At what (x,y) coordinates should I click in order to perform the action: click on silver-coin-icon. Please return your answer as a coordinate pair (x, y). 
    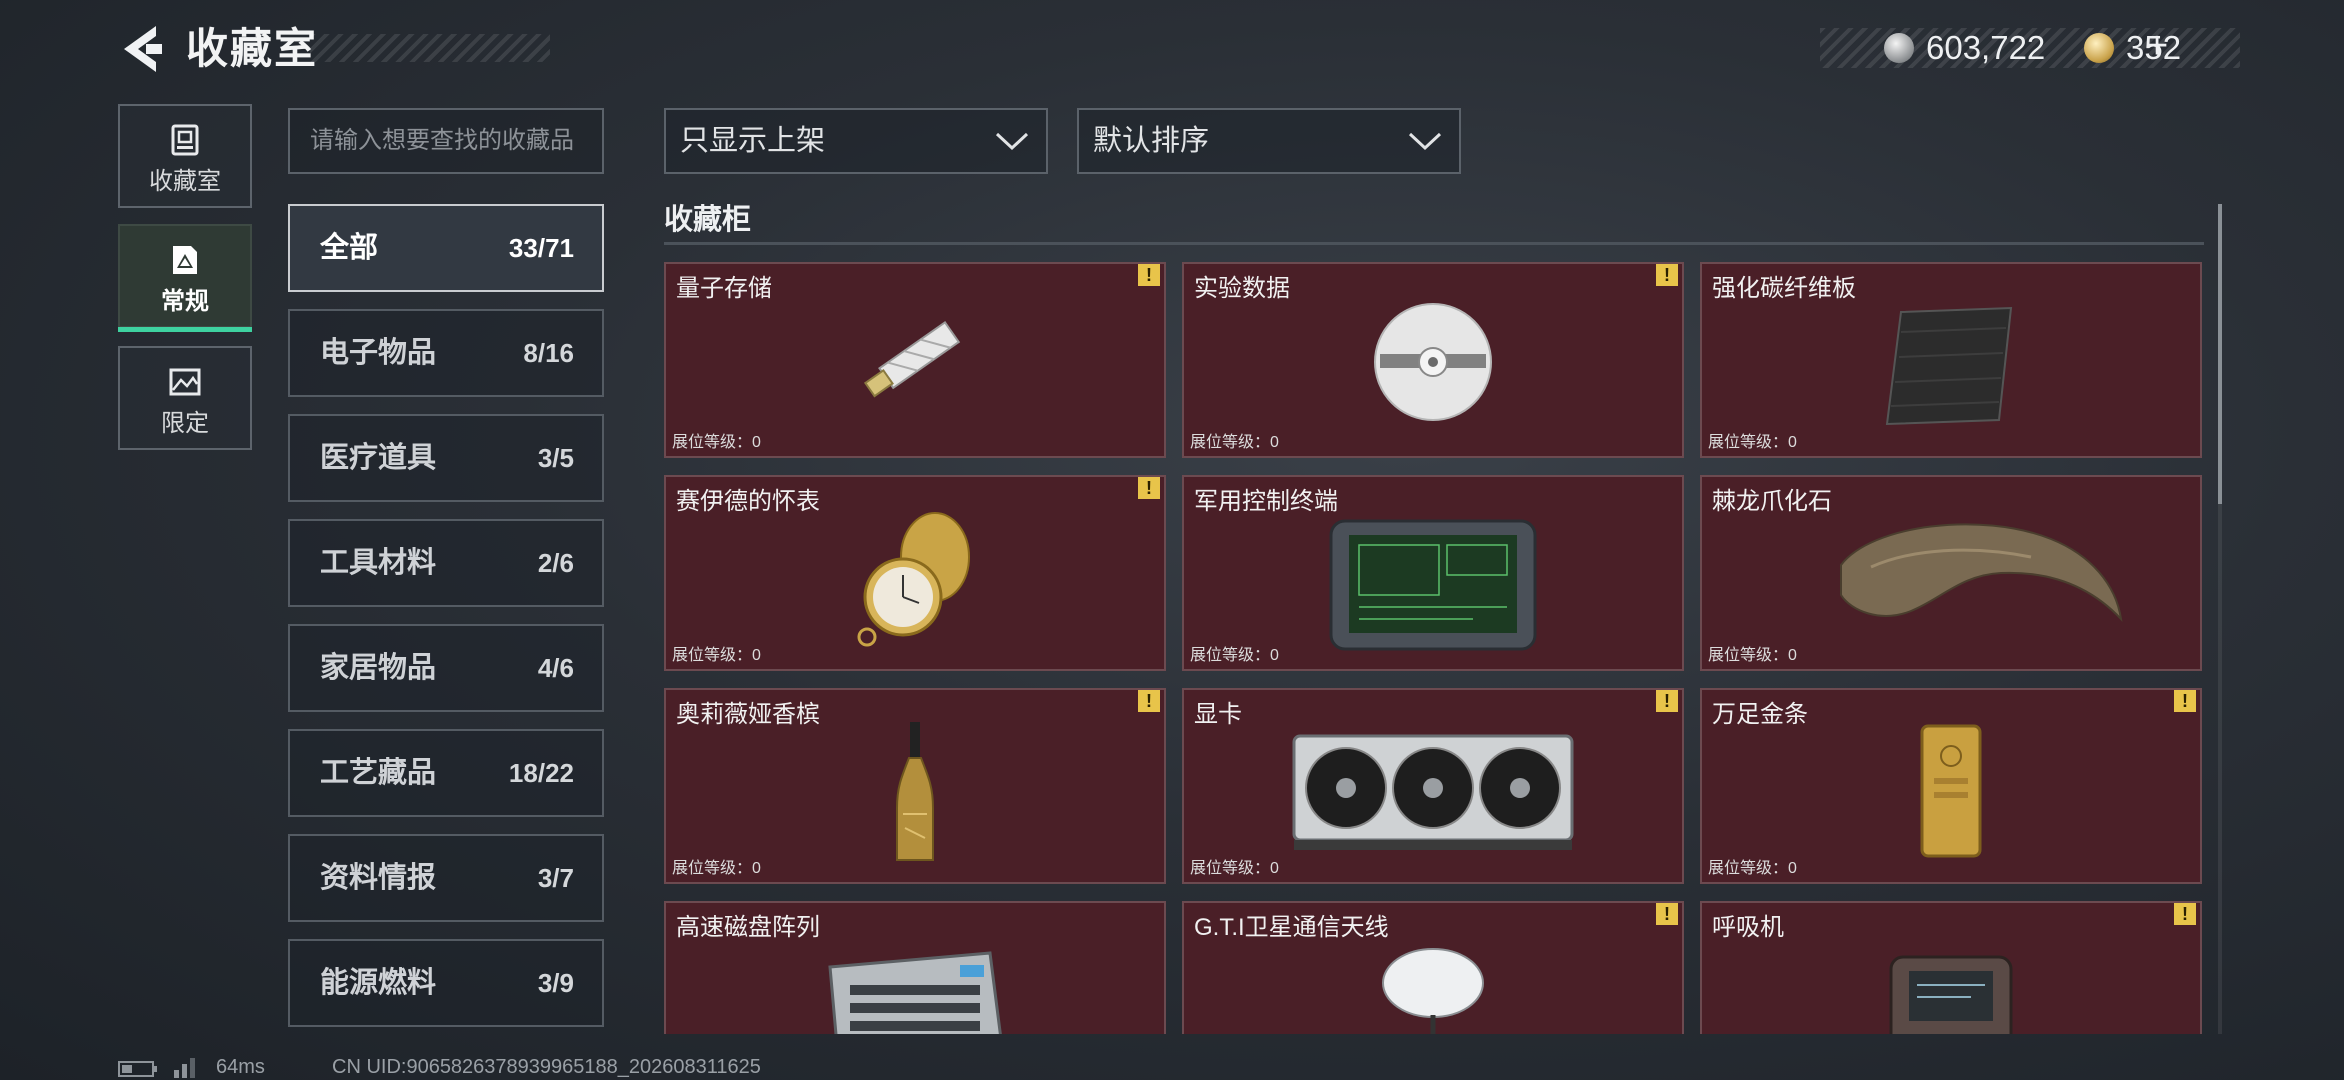
    Looking at the image, I should click on (1899, 48).